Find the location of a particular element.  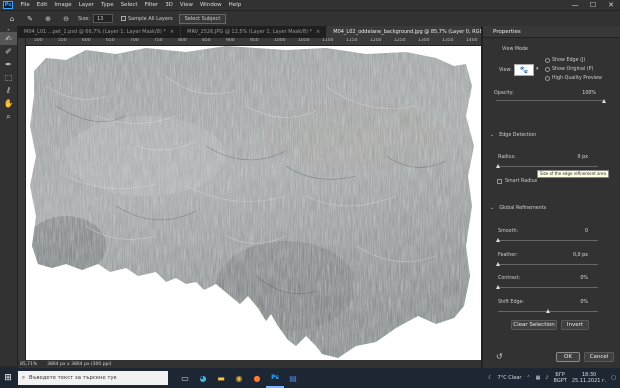

menu-select: Select is located at coordinates (129, 5).